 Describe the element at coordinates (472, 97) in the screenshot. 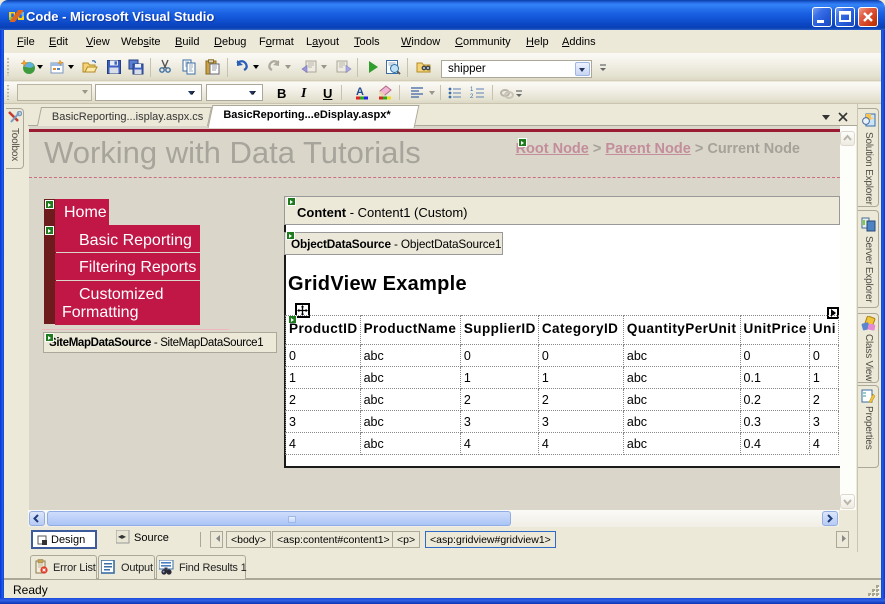

I see `svg-text: 2` at that location.